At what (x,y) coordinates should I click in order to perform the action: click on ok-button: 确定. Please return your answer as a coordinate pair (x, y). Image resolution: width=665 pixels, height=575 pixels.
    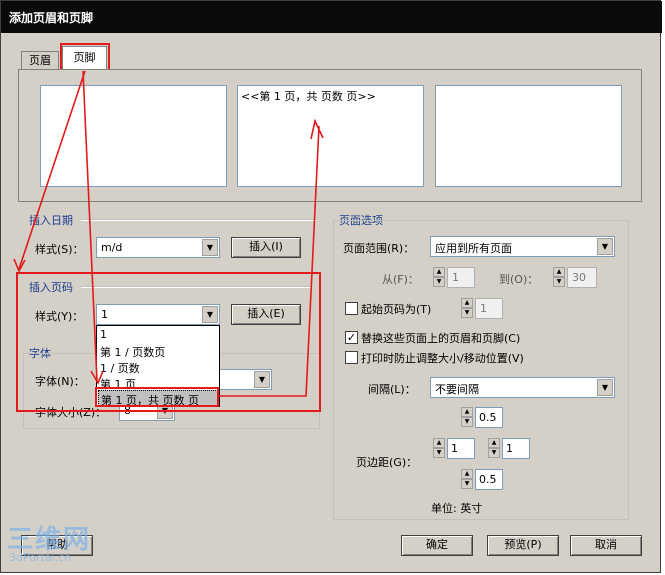
    Looking at the image, I should click on (437, 545).